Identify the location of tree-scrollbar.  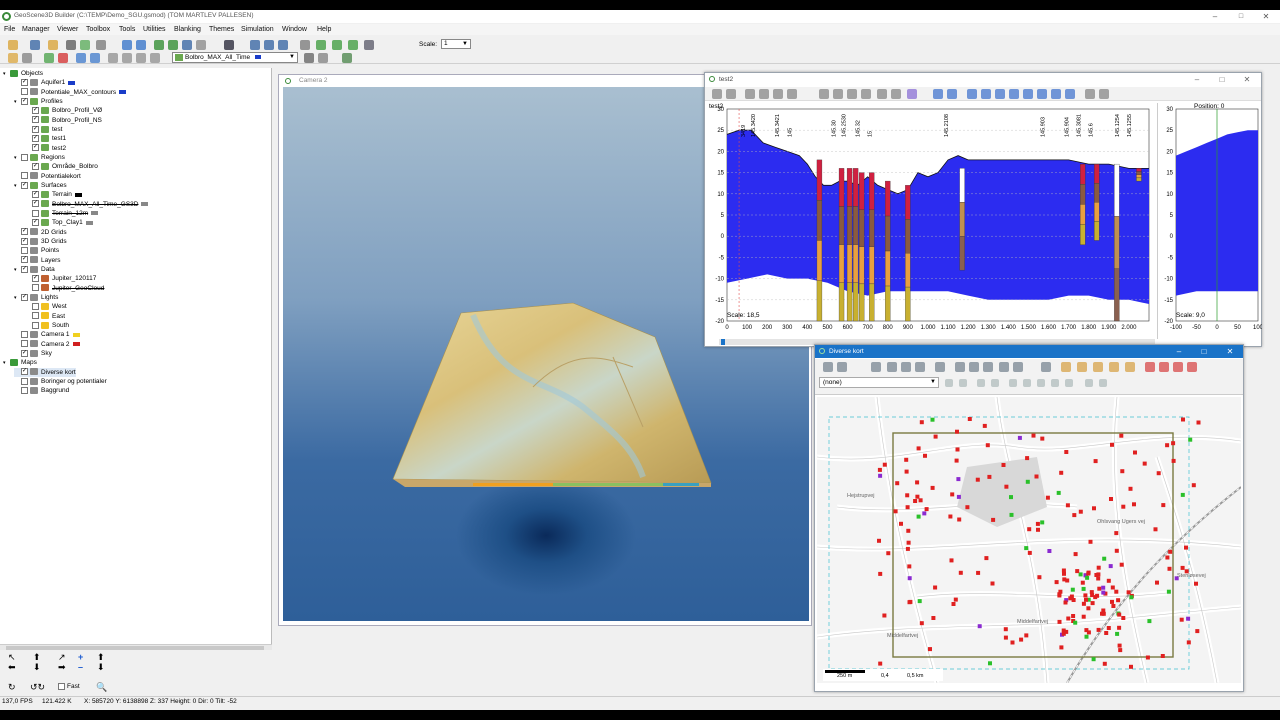
(136, 647).